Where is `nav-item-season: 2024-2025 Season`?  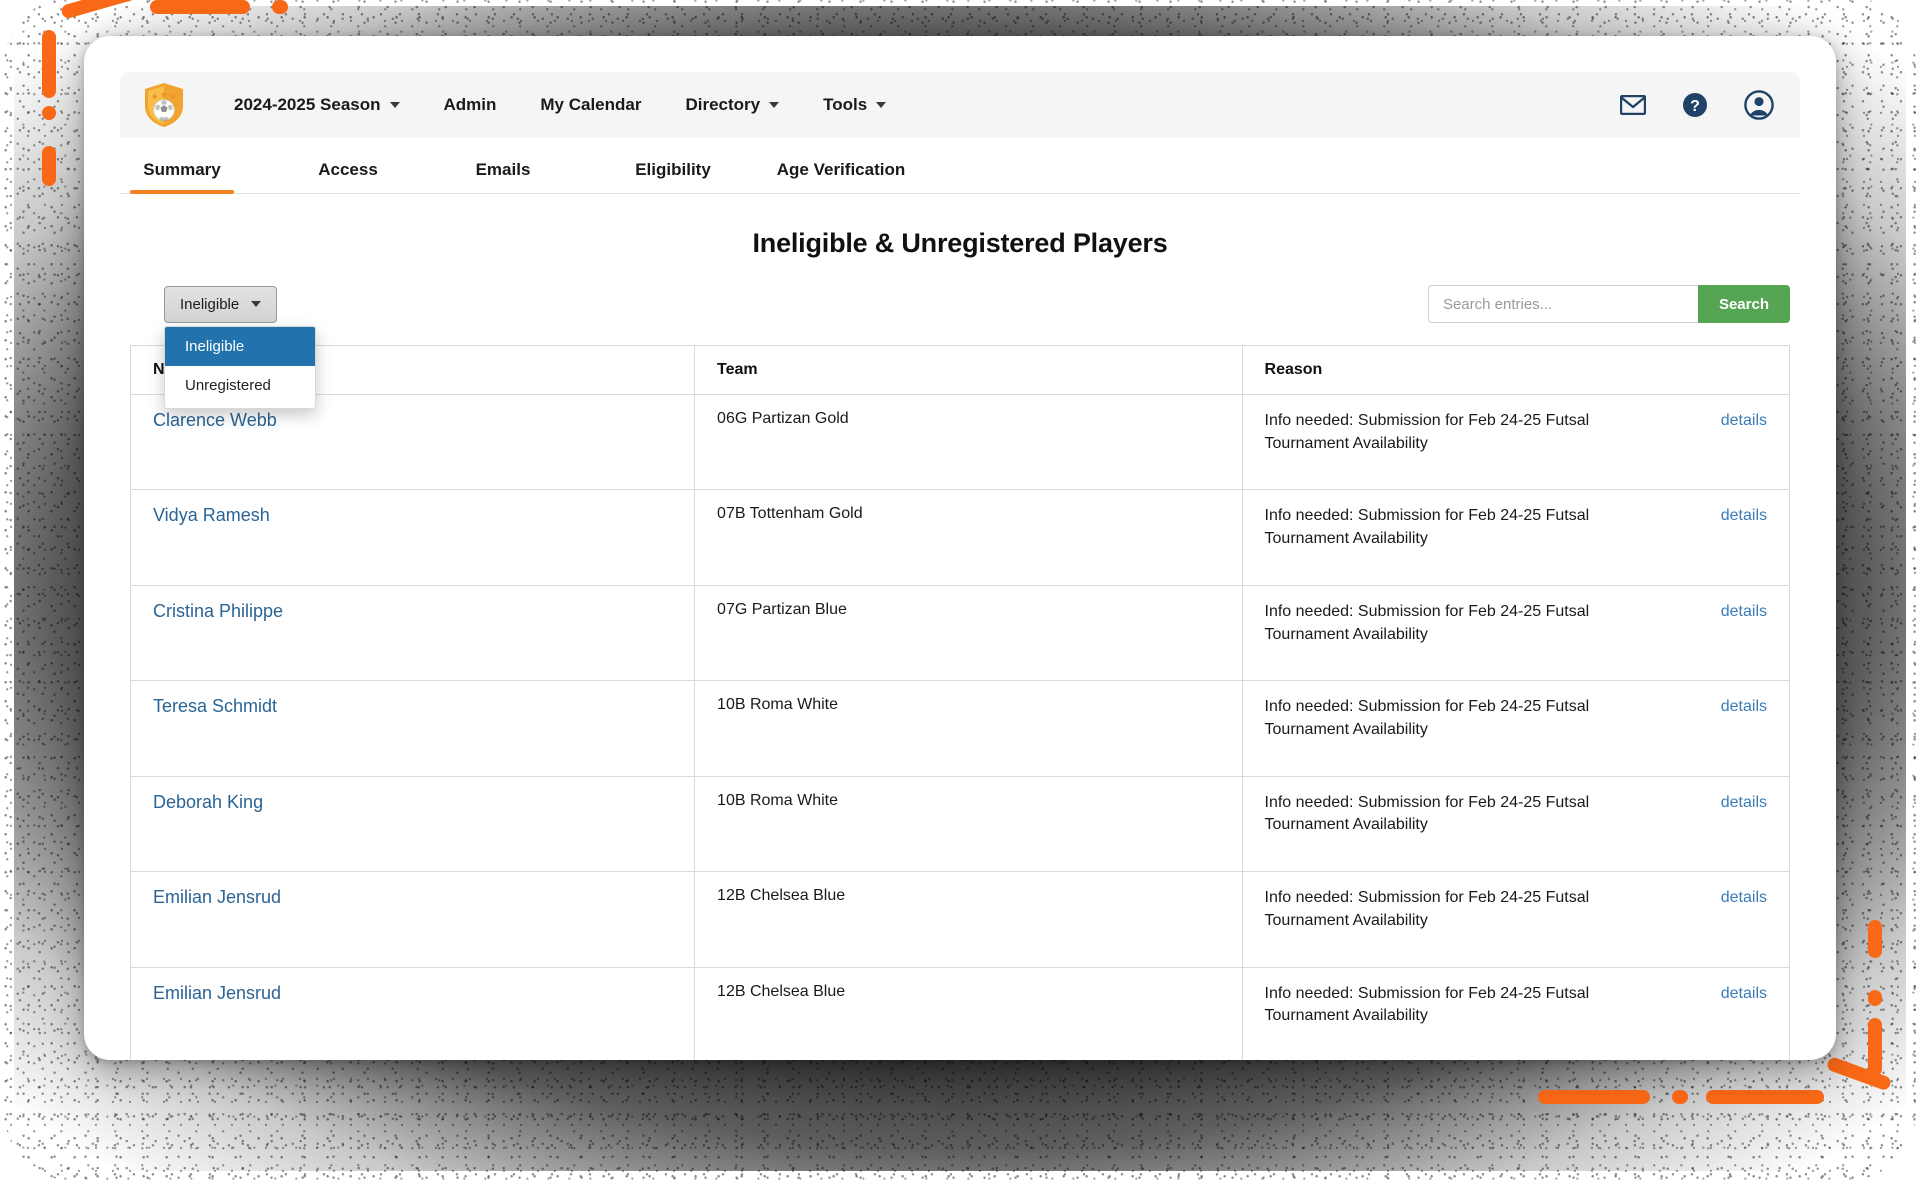 nav-item-season: 2024-2025 Season is located at coordinates (317, 105).